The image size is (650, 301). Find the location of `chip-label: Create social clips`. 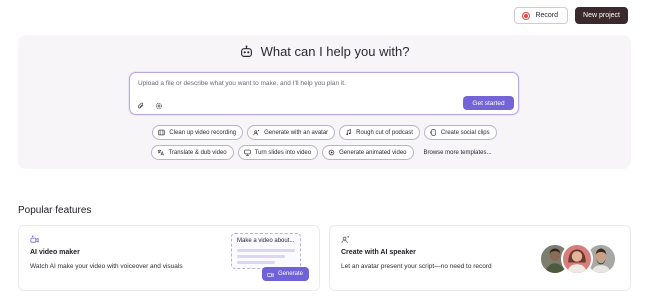

chip-label: Create social clips is located at coordinates (465, 132).